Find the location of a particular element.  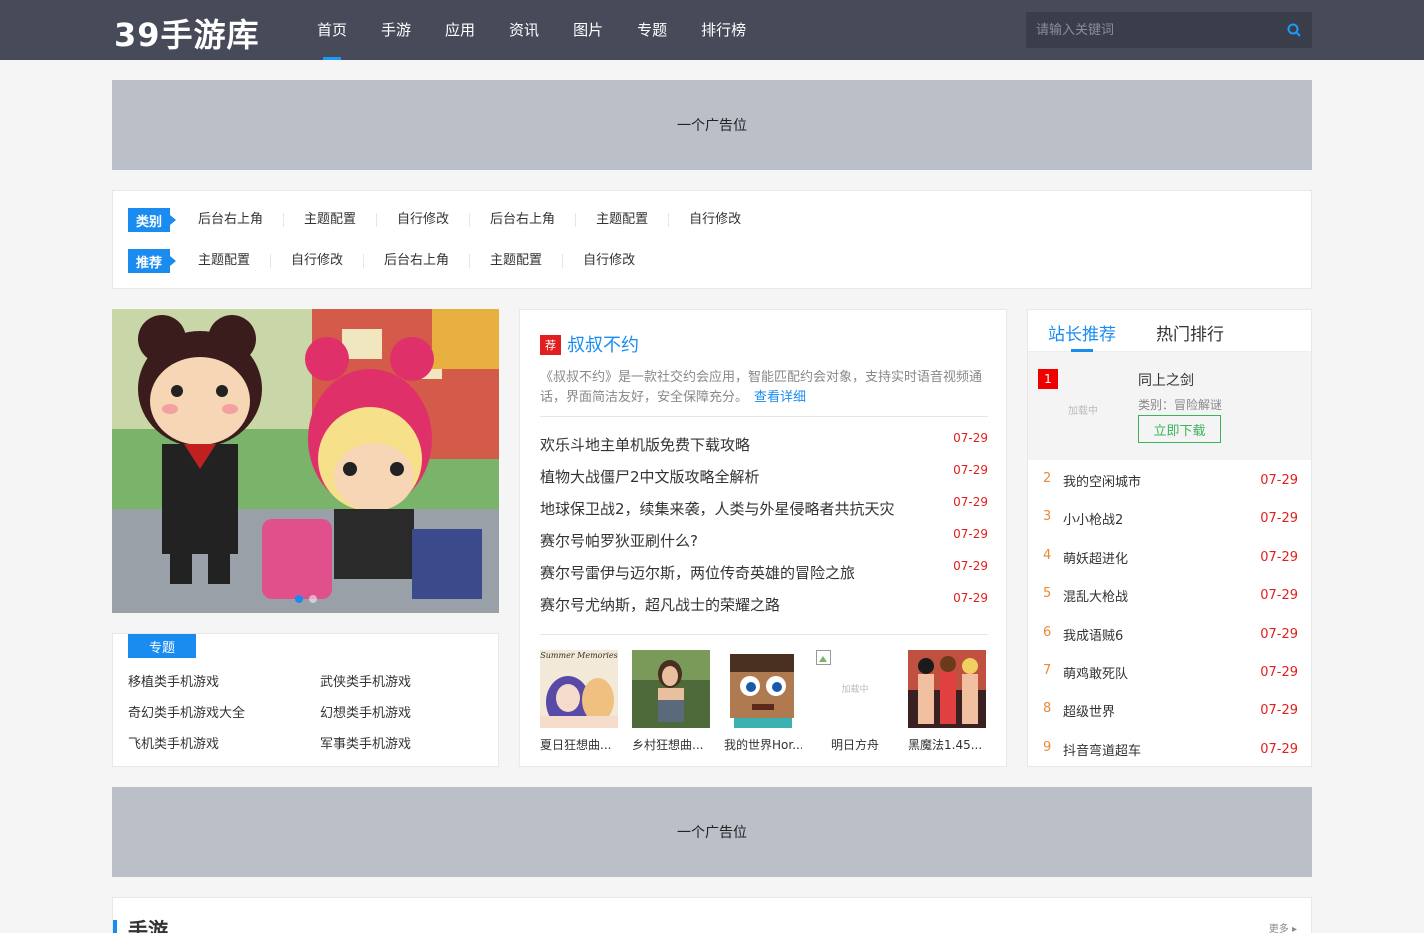

news-title: 赛尔号雷伊与迈尔斯，两位传奇英雄的冒险之旅 is located at coordinates (697, 572).